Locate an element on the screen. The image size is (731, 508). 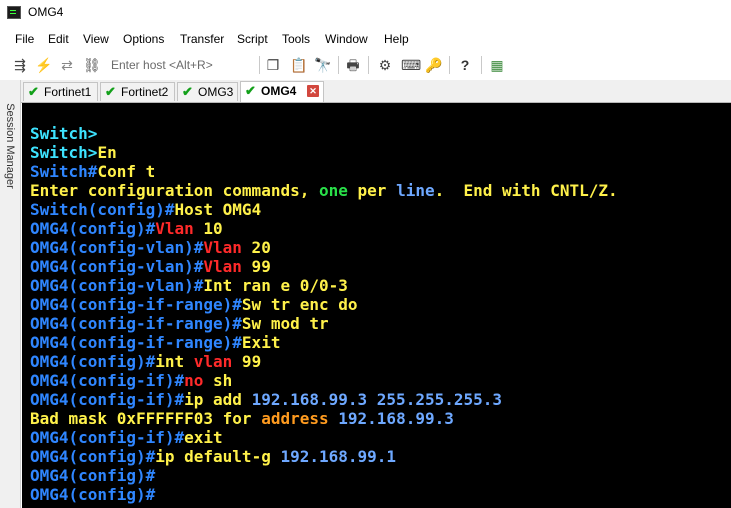
help-icon: ? is located at coordinates (465, 65).